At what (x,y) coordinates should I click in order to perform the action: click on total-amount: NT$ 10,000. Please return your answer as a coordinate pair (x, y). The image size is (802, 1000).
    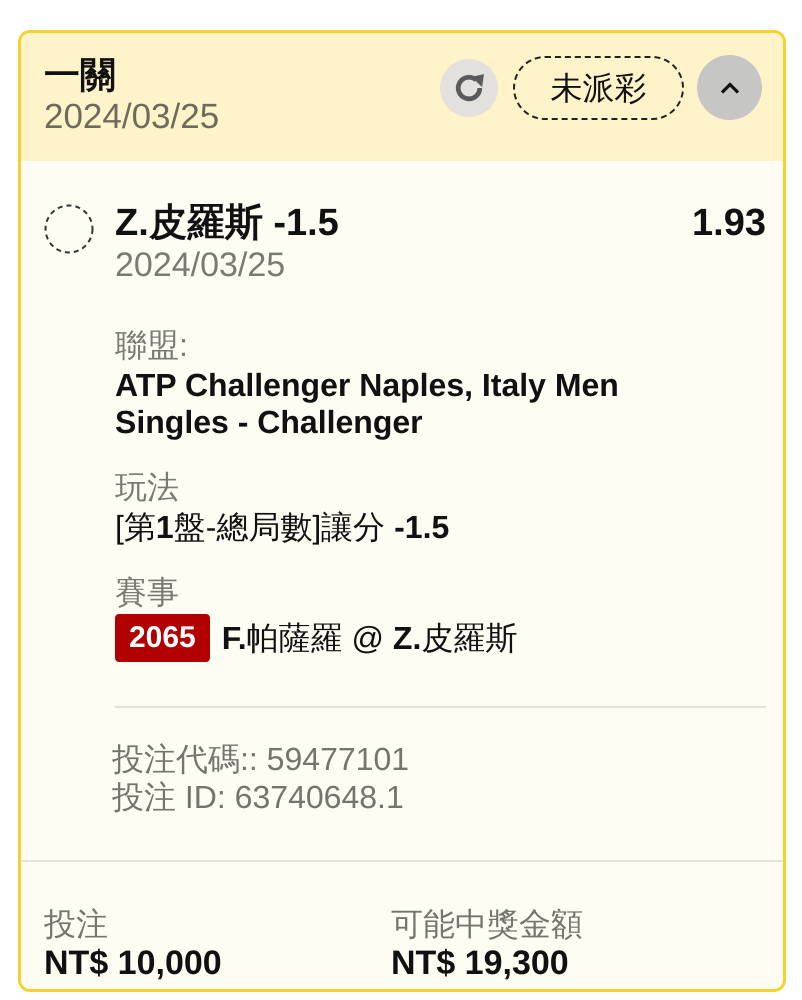
    Looking at the image, I should click on (133, 963).